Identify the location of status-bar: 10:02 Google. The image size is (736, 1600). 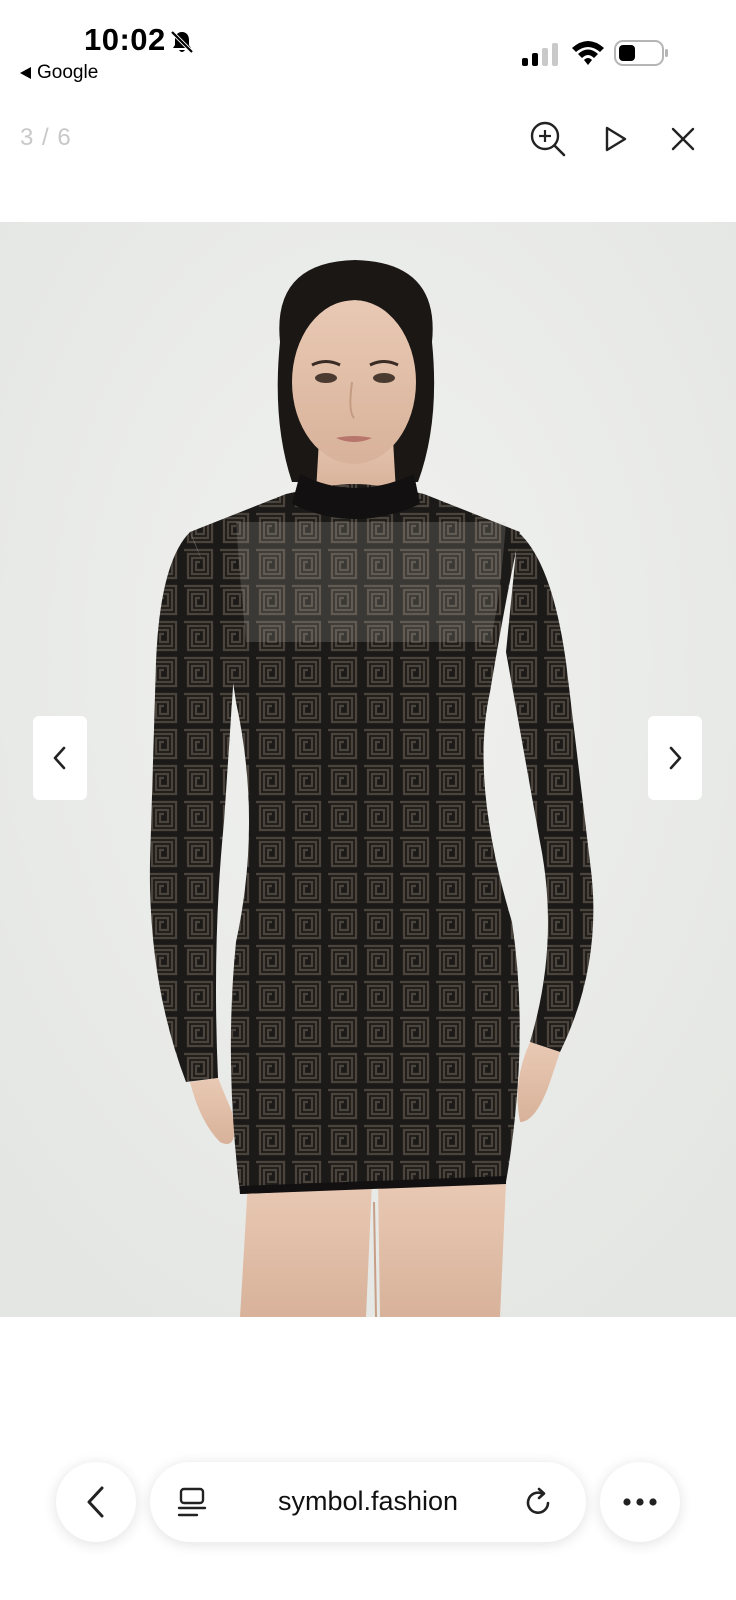
(368, 48).